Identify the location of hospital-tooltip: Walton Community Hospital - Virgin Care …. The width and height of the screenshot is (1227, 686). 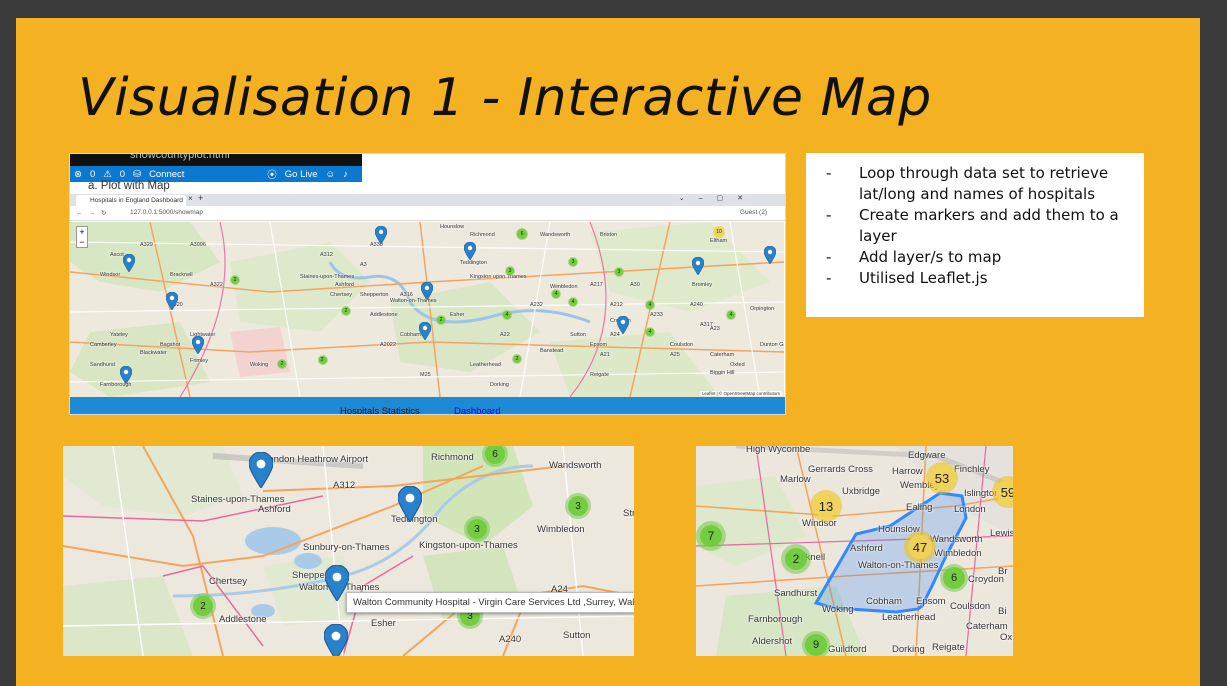
(490, 602).